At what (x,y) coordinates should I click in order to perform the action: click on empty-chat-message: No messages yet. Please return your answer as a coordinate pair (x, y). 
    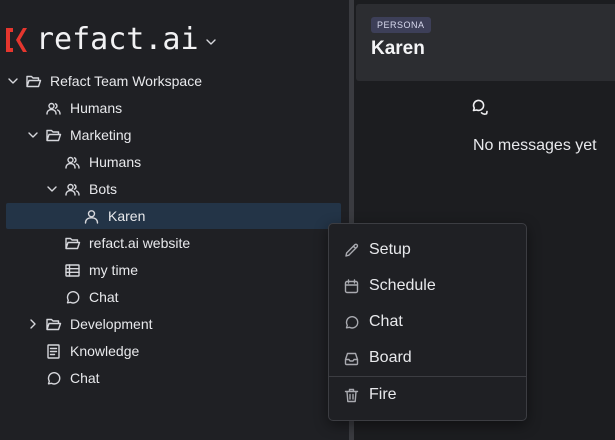
    Looking at the image, I should click on (535, 145).